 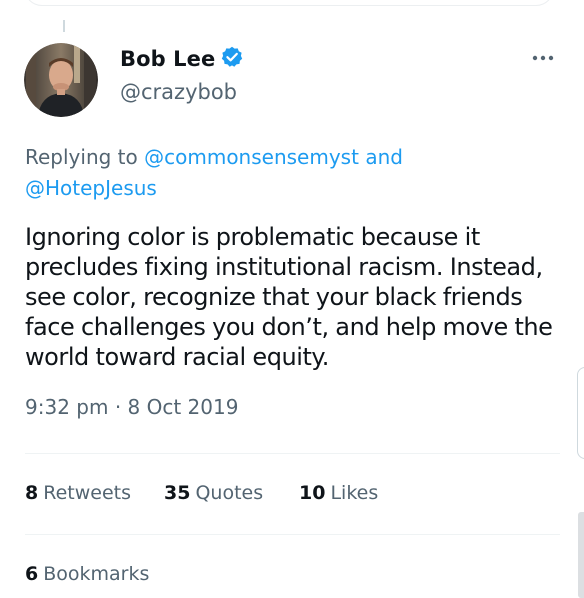 I want to click on quotes-stat: 35 Quotes, so click(x=231, y=493).